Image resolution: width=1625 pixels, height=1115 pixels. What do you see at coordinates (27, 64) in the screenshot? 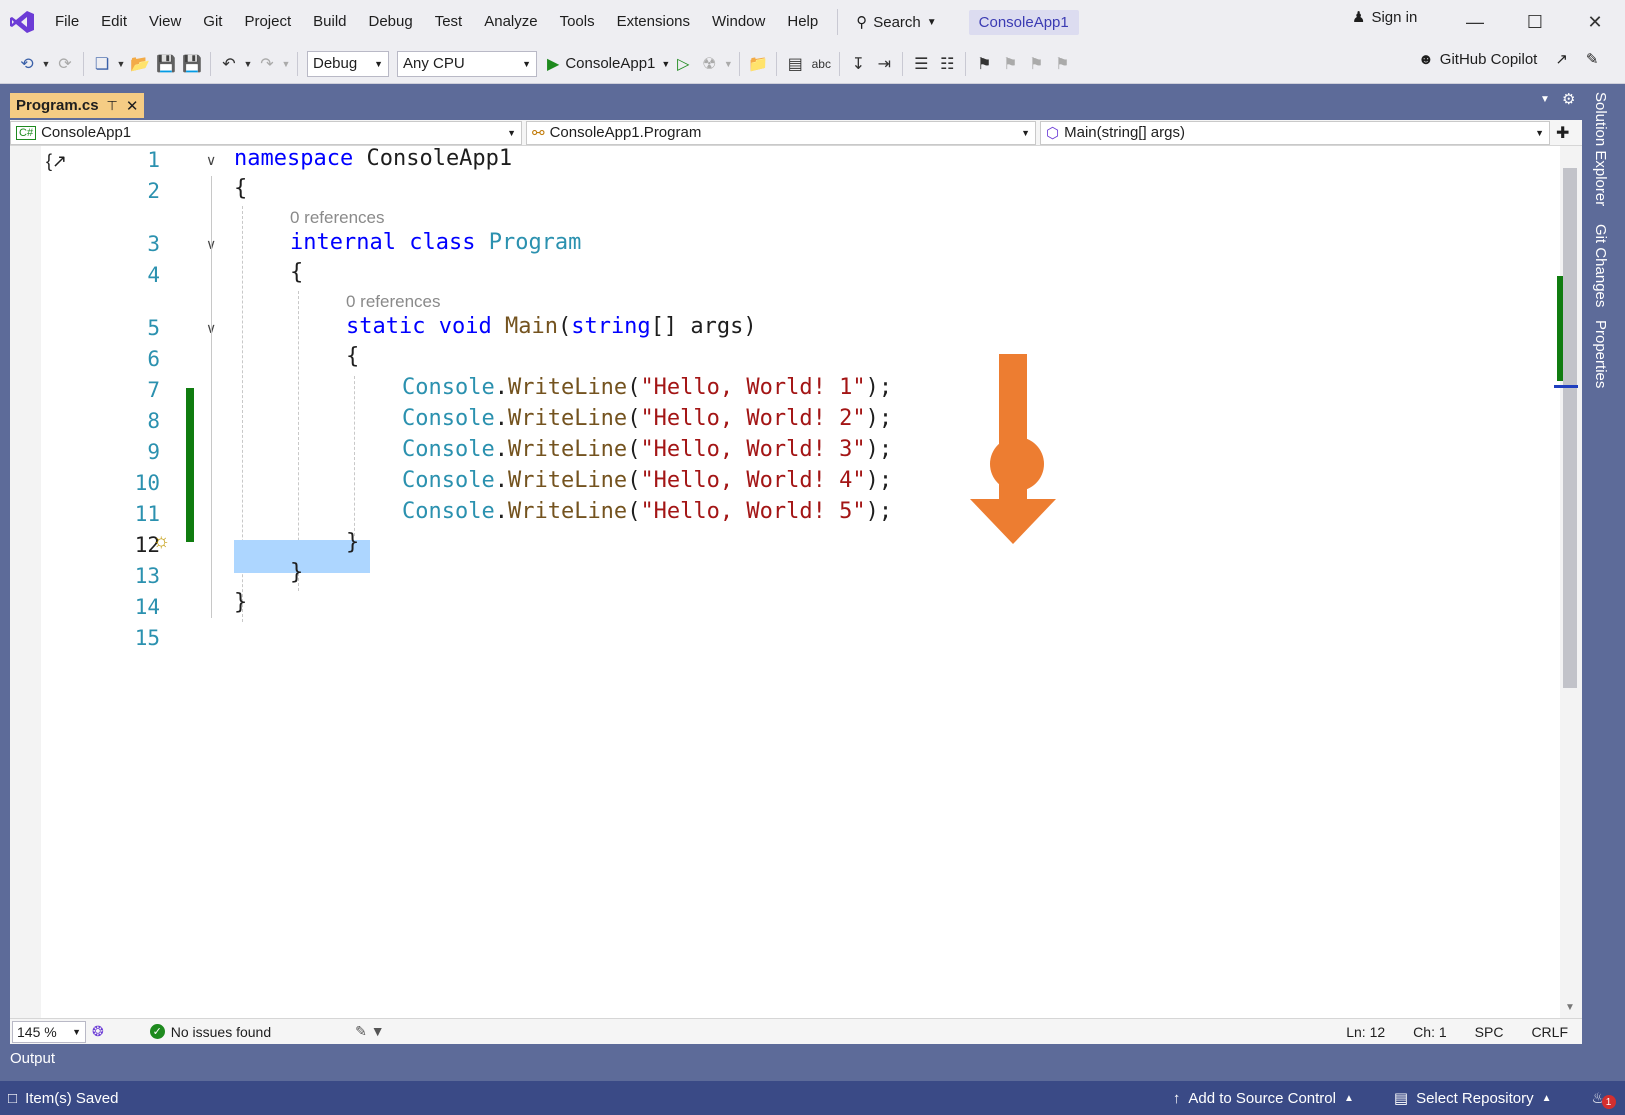
I see `navigate-back-icon: ⟲` at bounding box center [27, 64].